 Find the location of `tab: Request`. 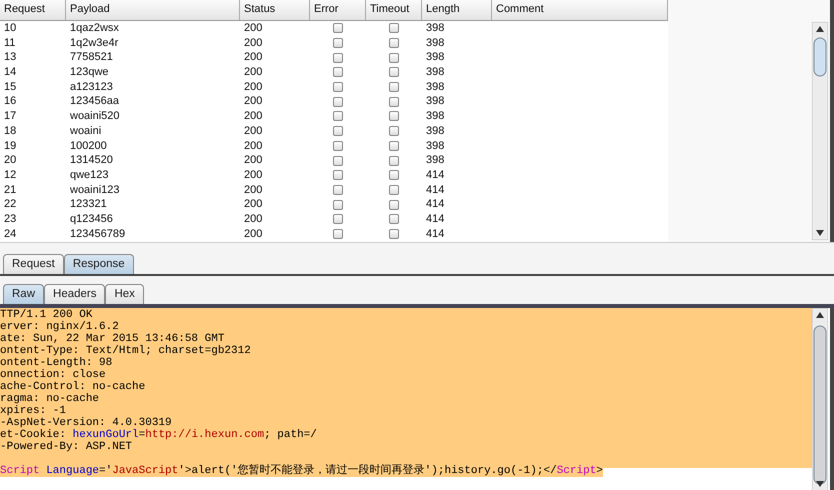

tab: Request is located at coordinates (33, 264).